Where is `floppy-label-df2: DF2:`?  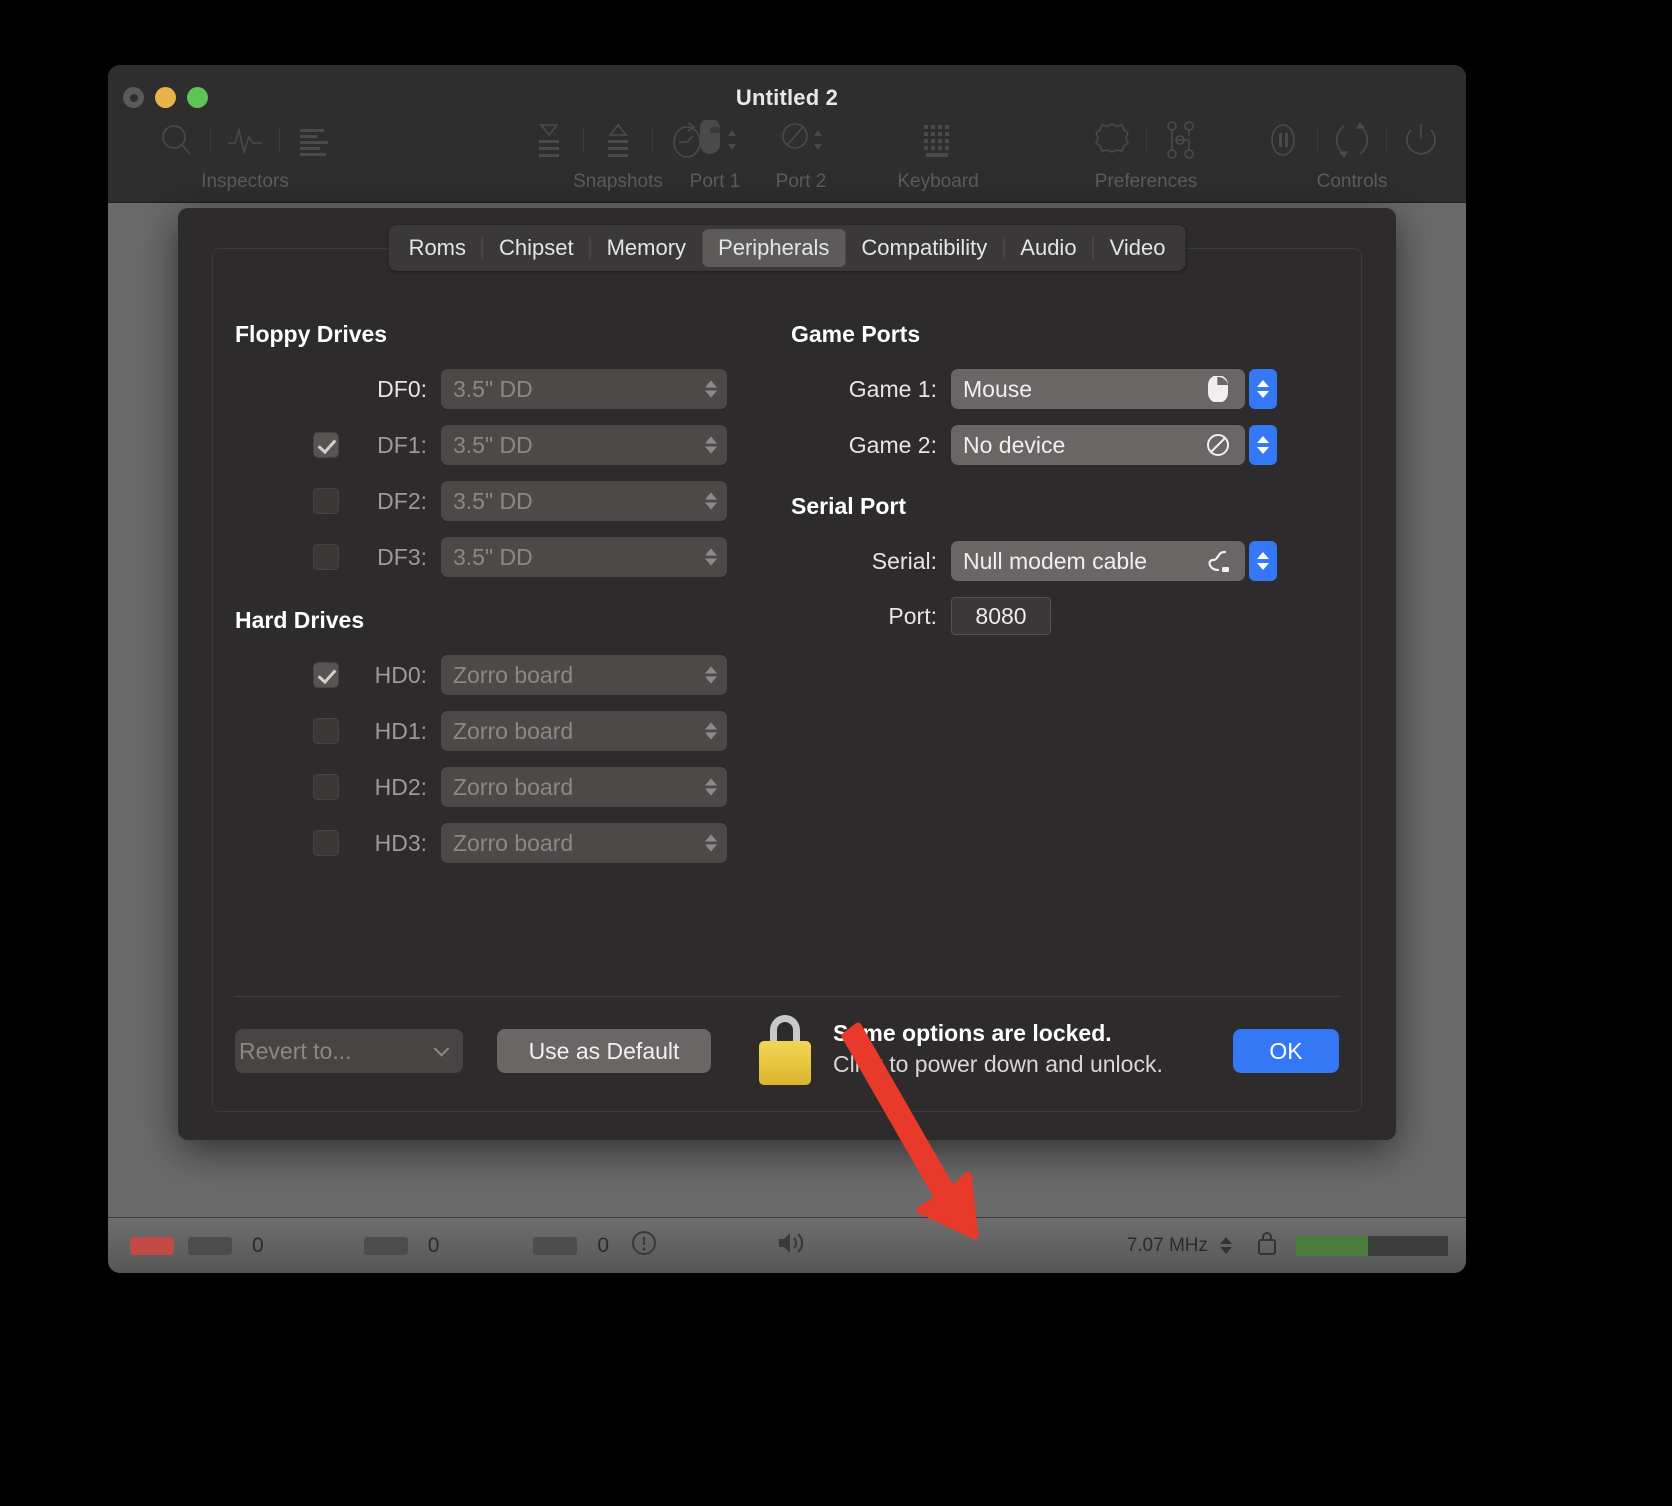
floppy-label-df2: DF2: is located at coordinates (402, 500).